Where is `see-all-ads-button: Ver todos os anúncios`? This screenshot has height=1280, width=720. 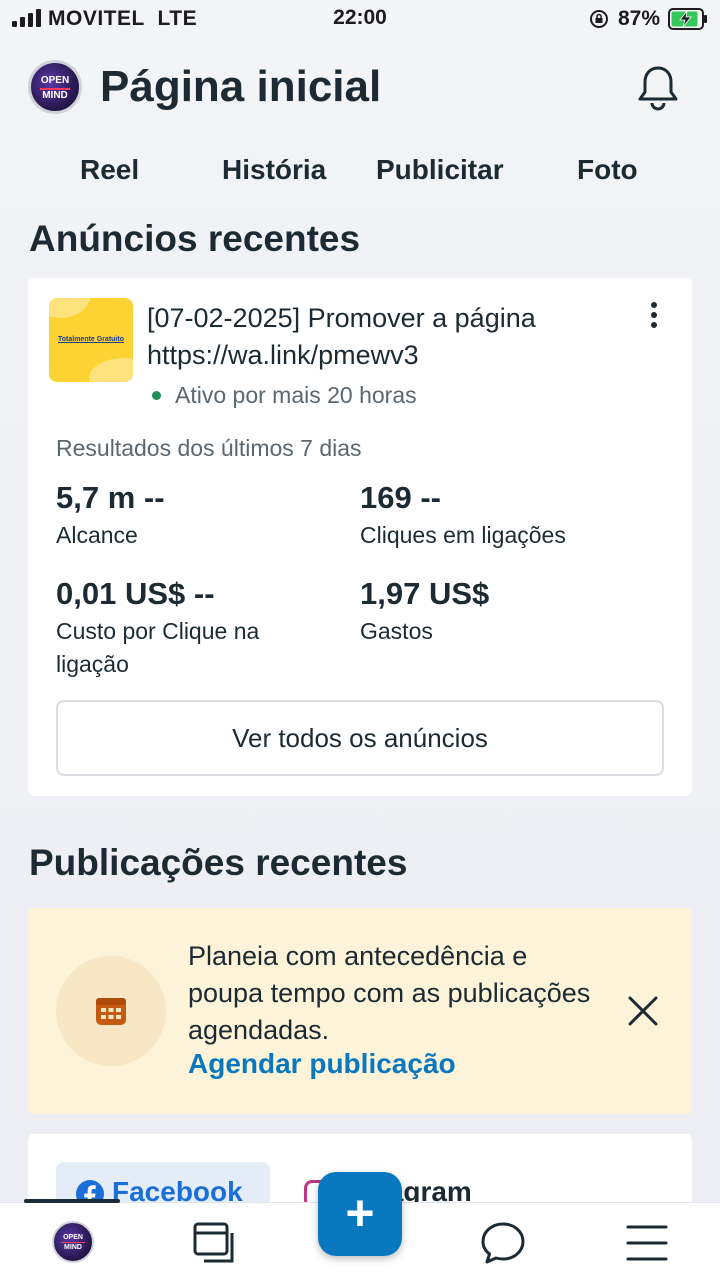
see-all-ads-button: Ver todos os anúncios is located at coordinates (360, 738).